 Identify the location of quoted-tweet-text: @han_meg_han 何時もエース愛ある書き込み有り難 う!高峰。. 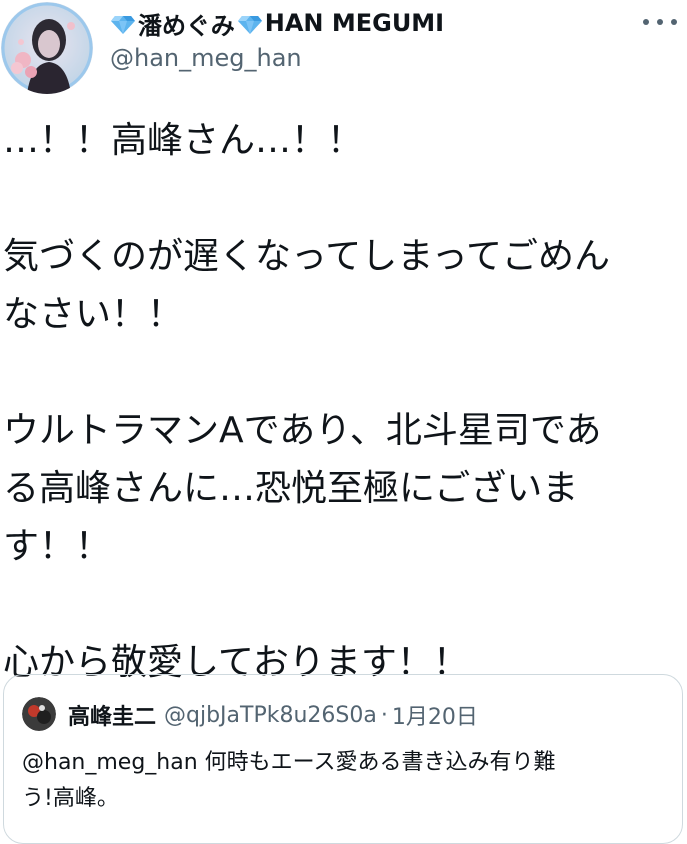
(347, 781).